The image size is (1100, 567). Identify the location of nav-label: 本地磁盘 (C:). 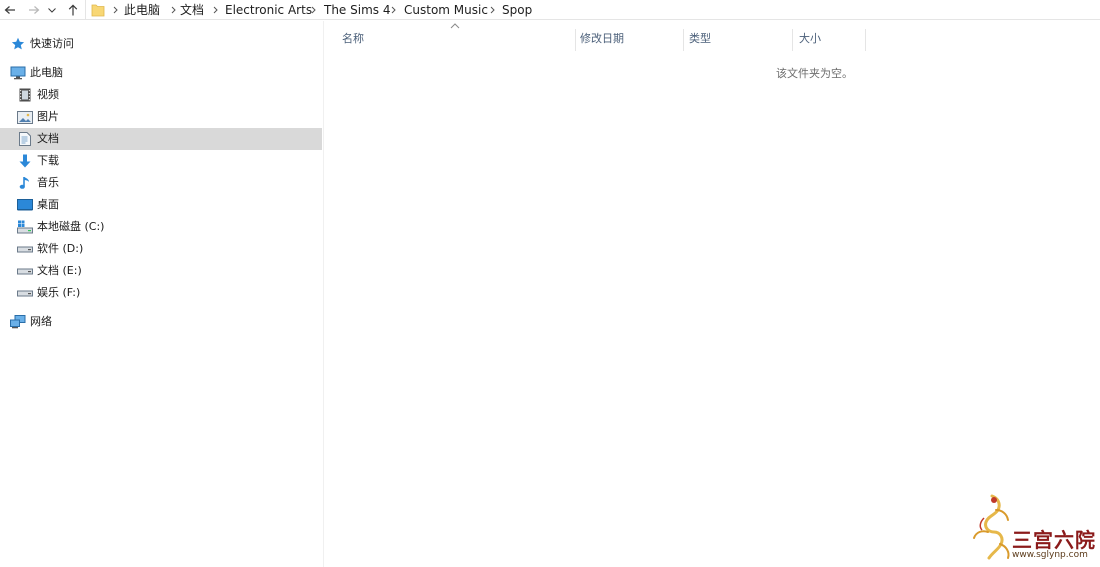
(71, 226).